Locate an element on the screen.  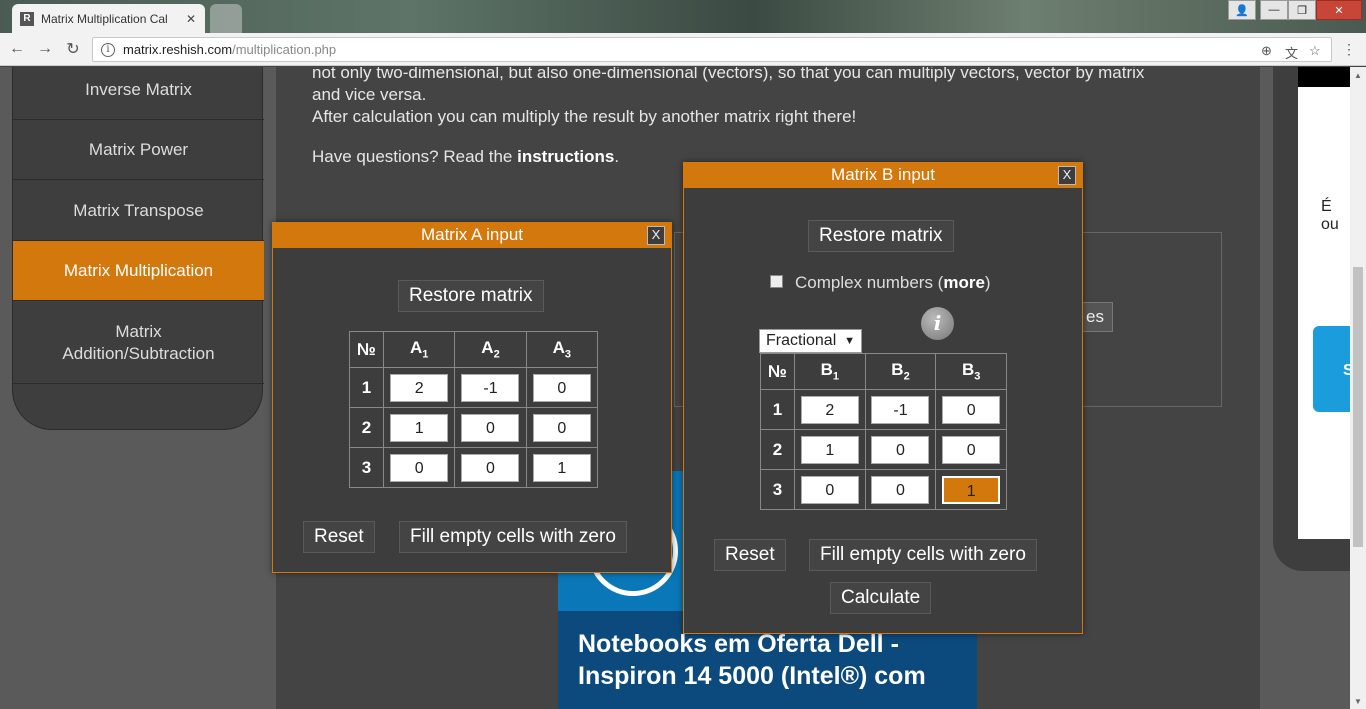
matrix-a-col-header: A1 is located at coordinates (419, 349).